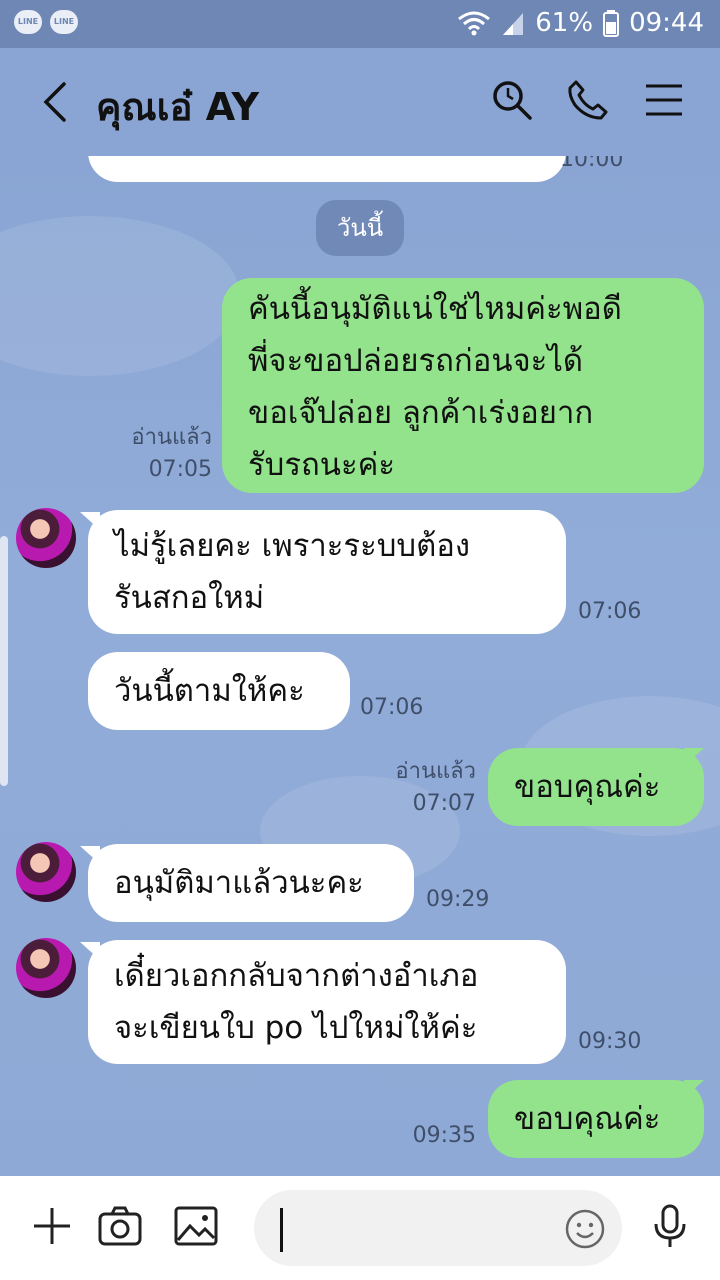  Describe the element at coordinates (427, 788) in the screenshot. I see `message-meta: อ่านแล้ว 07:07` at that location.